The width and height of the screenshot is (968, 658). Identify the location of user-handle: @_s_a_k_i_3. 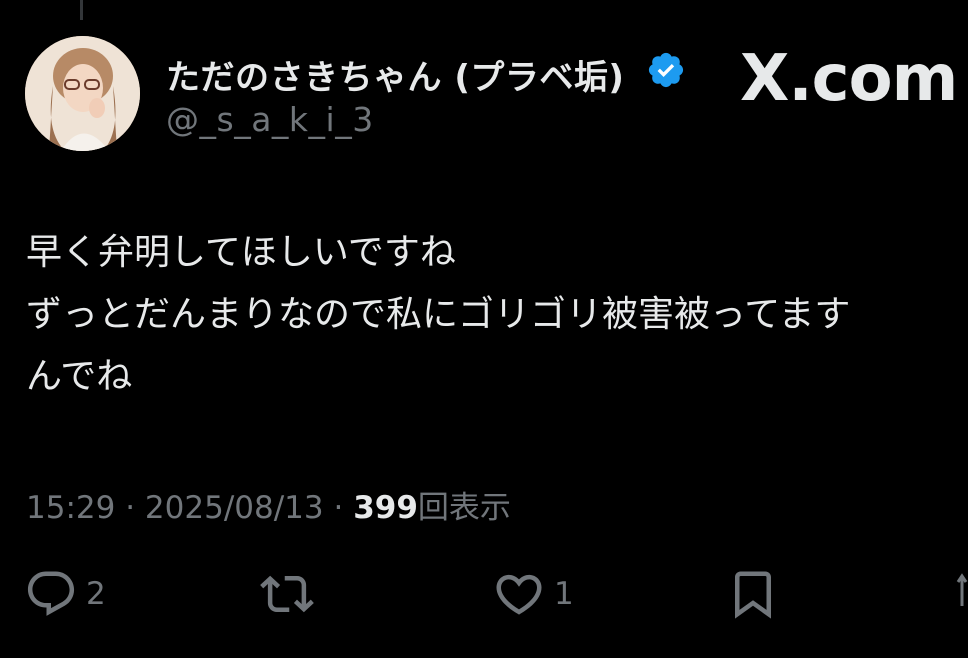
(270, 119).